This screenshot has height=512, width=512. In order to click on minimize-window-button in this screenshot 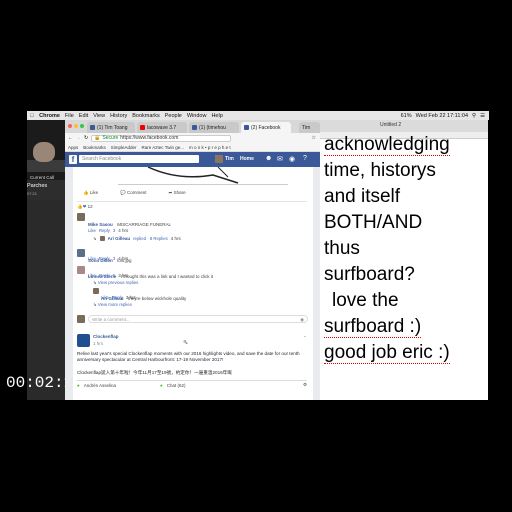, I will do `click(76, 126)`.